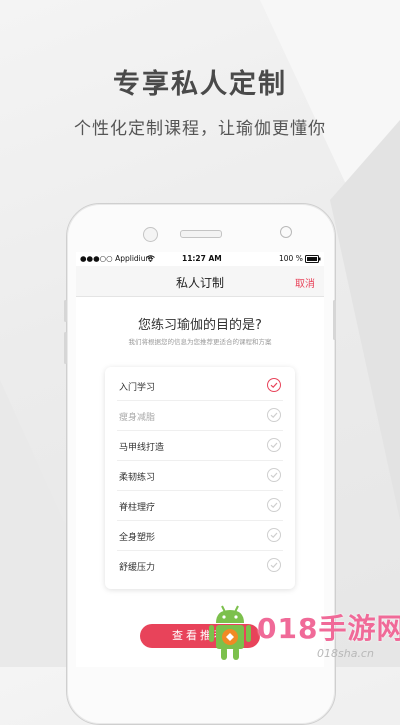  Describe the element at coordinates (230, 632) in the screenshot. I see `android-robot-icon` at that location.